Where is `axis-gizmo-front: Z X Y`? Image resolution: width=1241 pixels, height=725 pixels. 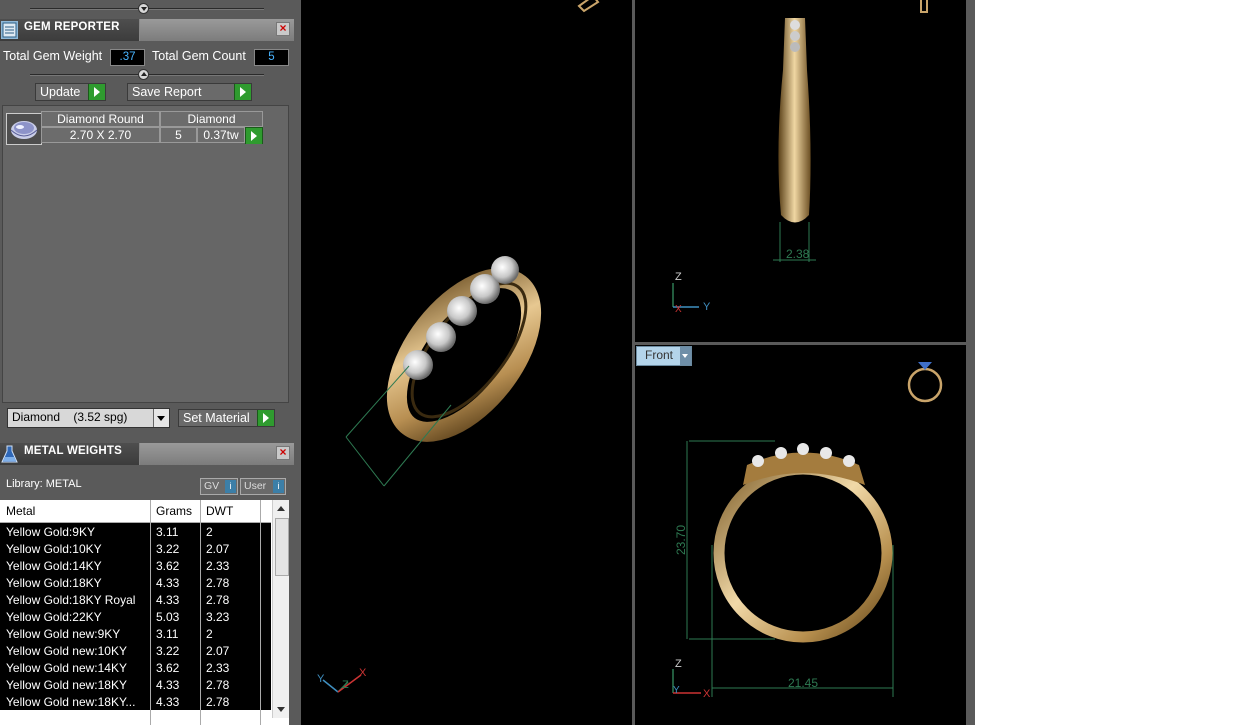 axis-gizmo-front: Z X Y is located at coordinates (691, 679).